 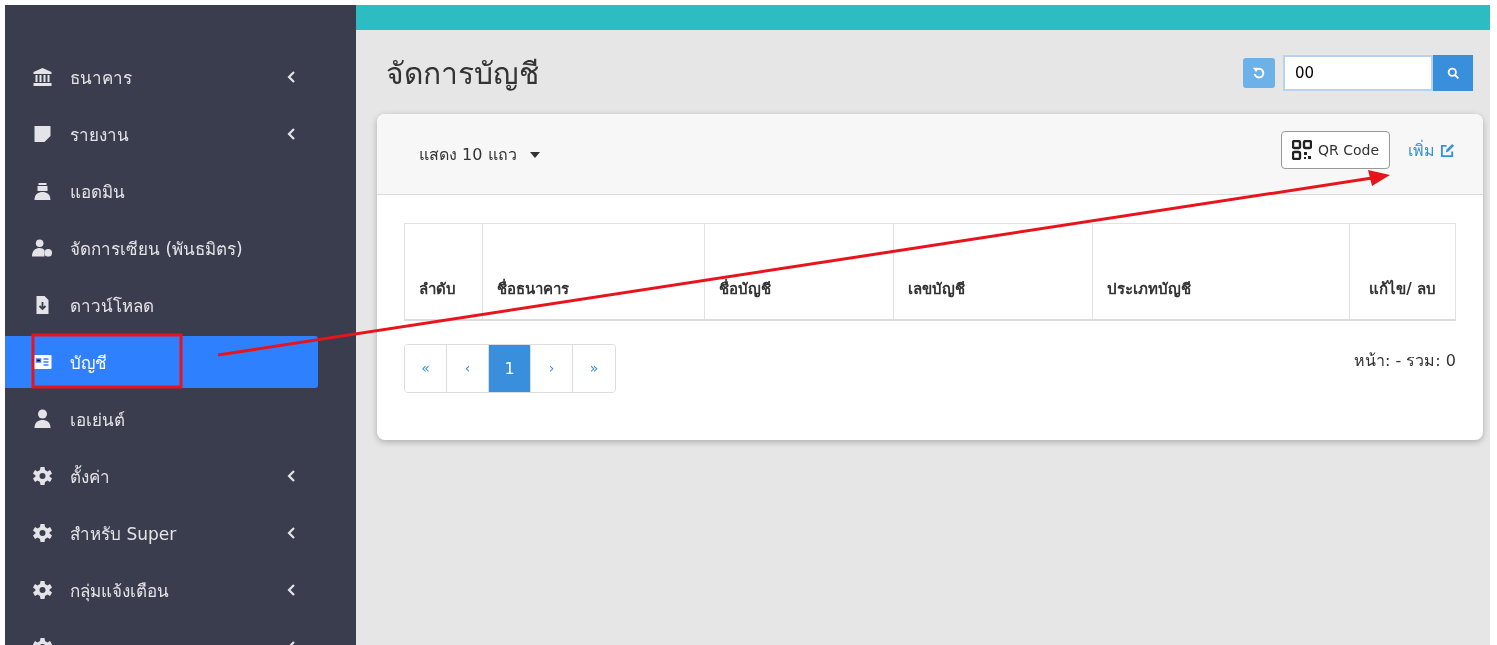 What do you see at coordinates (462, 73) in the screenshot?
I see `page-title: จัดการบัญชี` at bounding box center [462, 73].